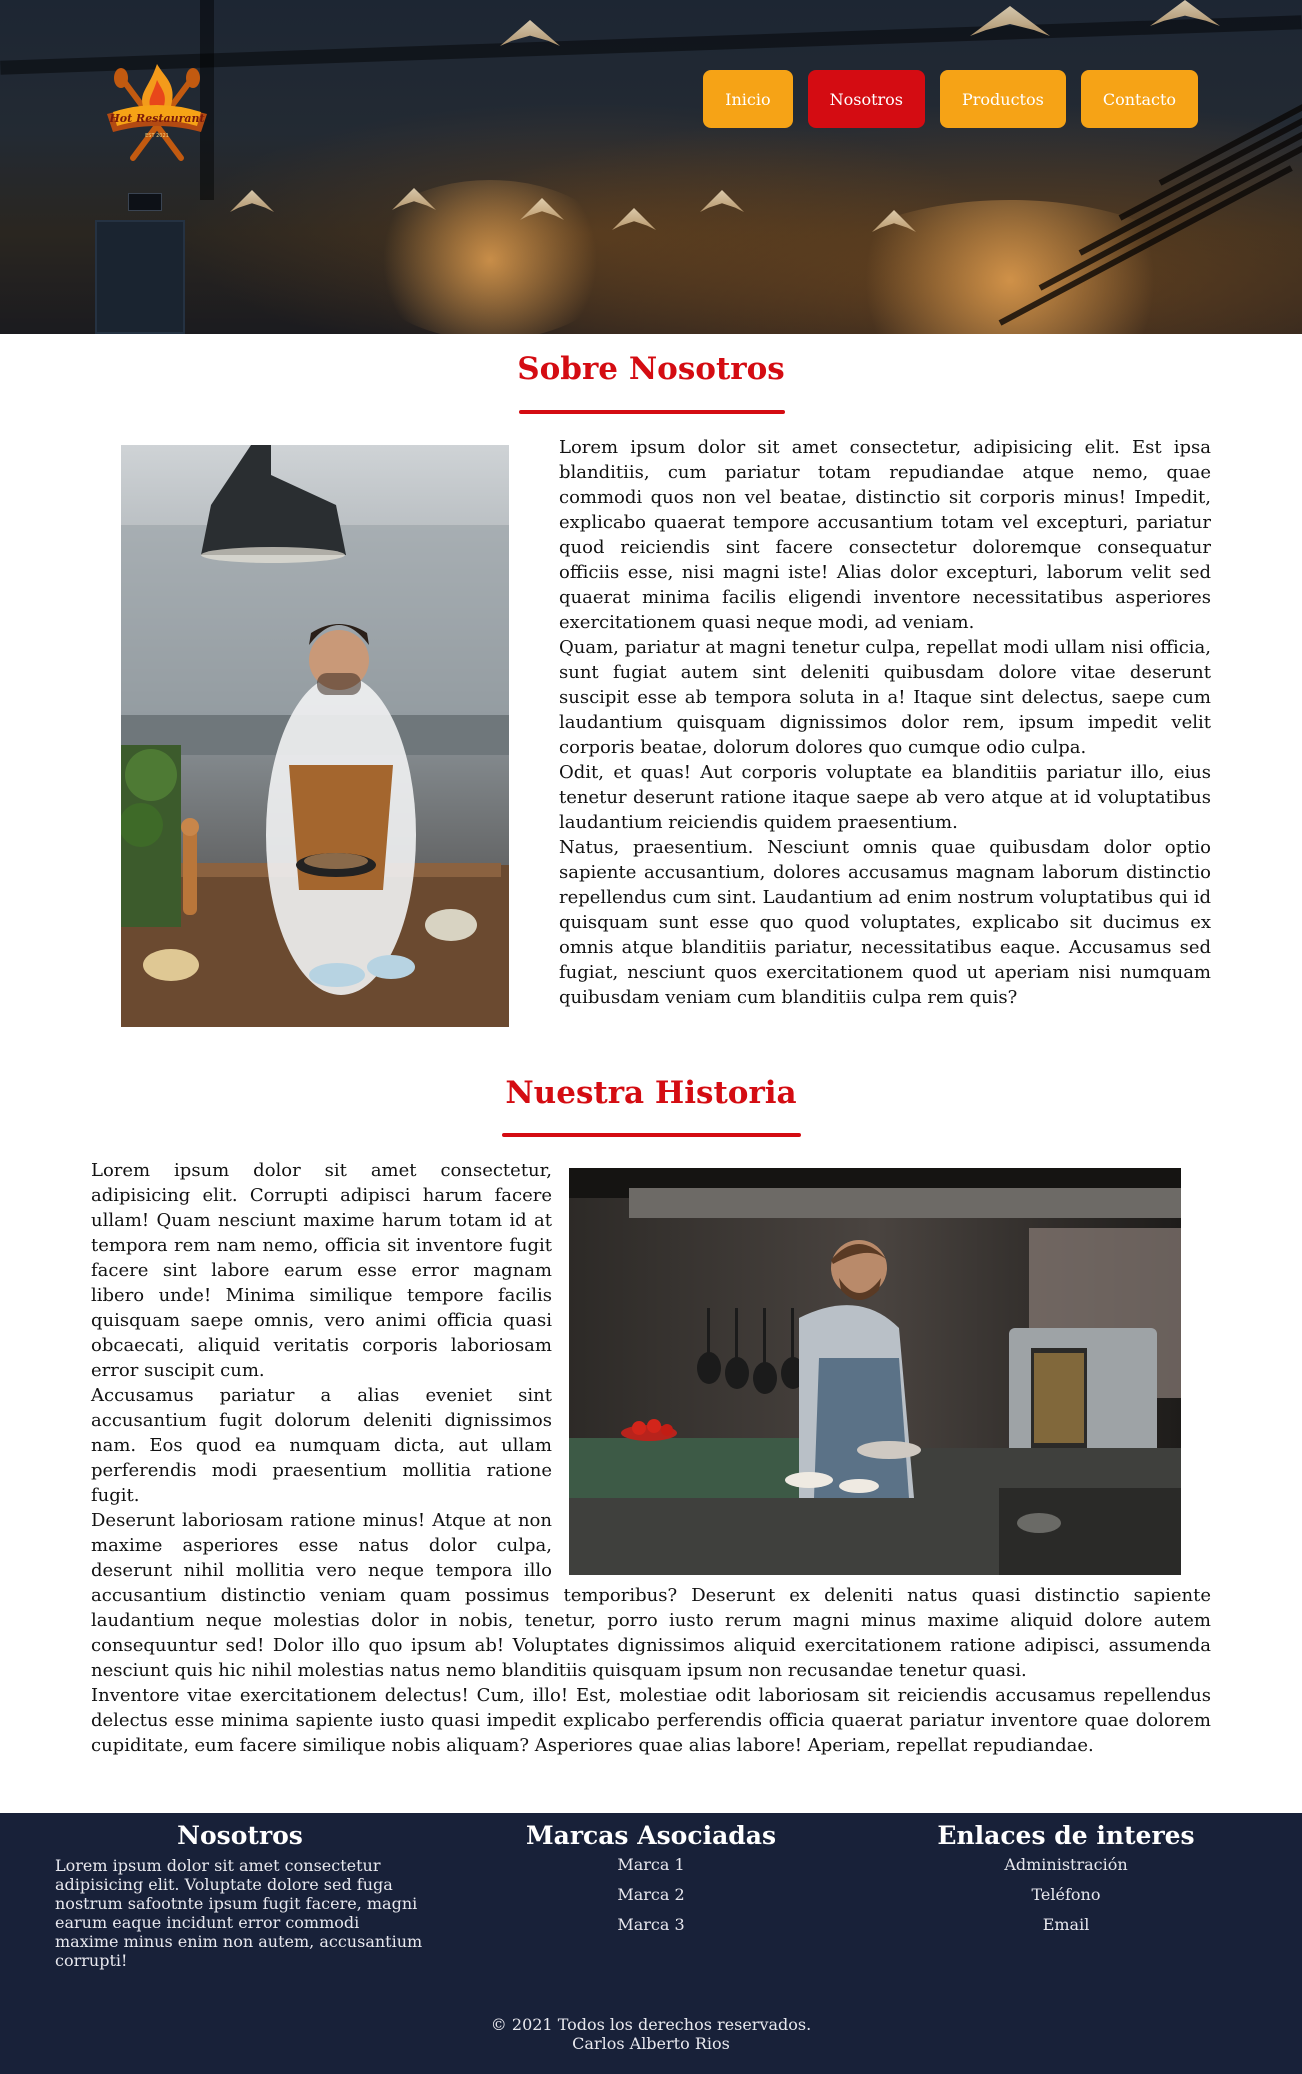 The image size is (1302, 2074). Describe the element at coordinates (1066, 1835) in the screenshot. I see `footer-links-title: Enlaces de interes` at that location.